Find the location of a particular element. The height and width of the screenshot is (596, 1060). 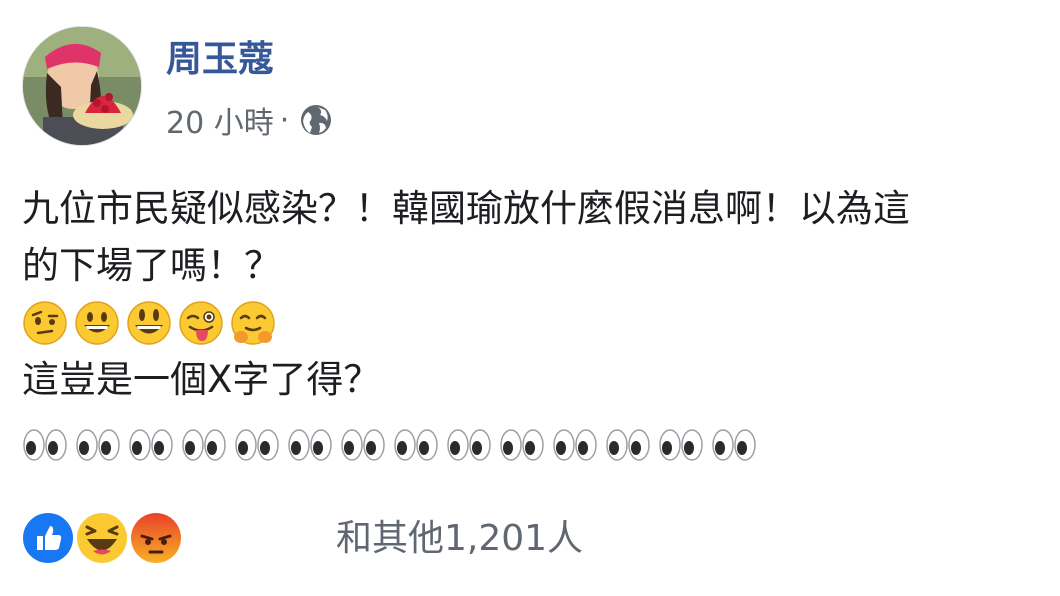

globe-icon is located at coordinates (316, 120).